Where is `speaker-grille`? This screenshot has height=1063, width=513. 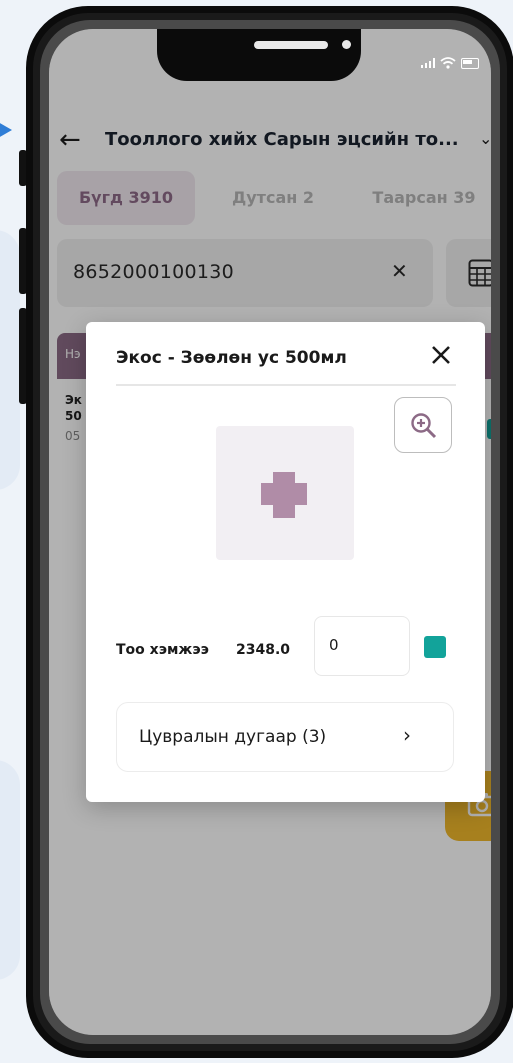 speaker-grille is located at coordinates (291, 45).